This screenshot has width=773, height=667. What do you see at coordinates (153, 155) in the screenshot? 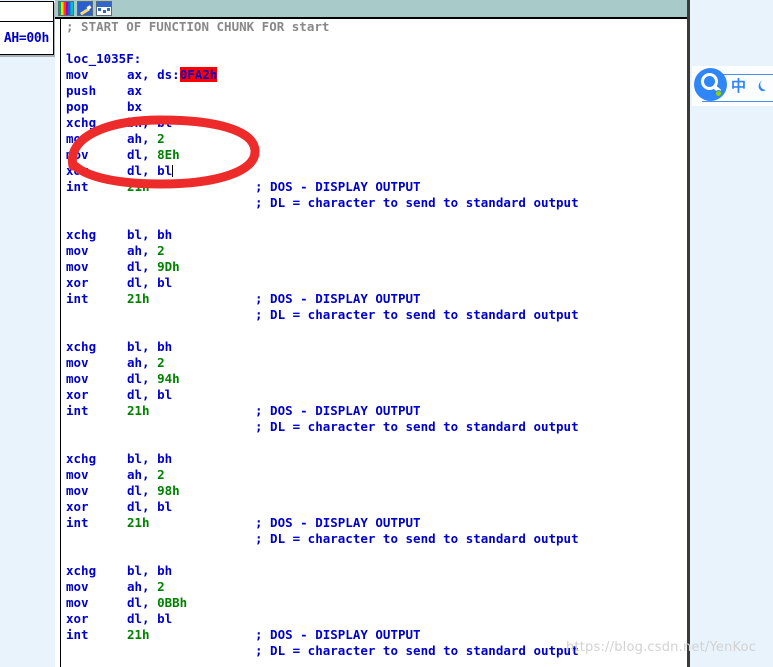
I see `instruction-operands: dl, 8Eh` at bounding box center [153, 155].